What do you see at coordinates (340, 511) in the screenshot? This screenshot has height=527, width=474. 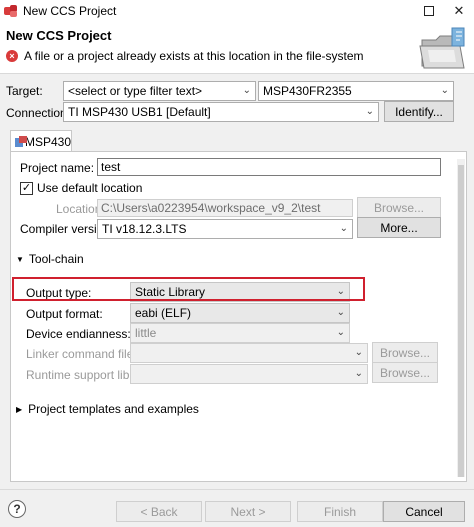 I see `finish-button: Finish` at bounding box center [340, 511].